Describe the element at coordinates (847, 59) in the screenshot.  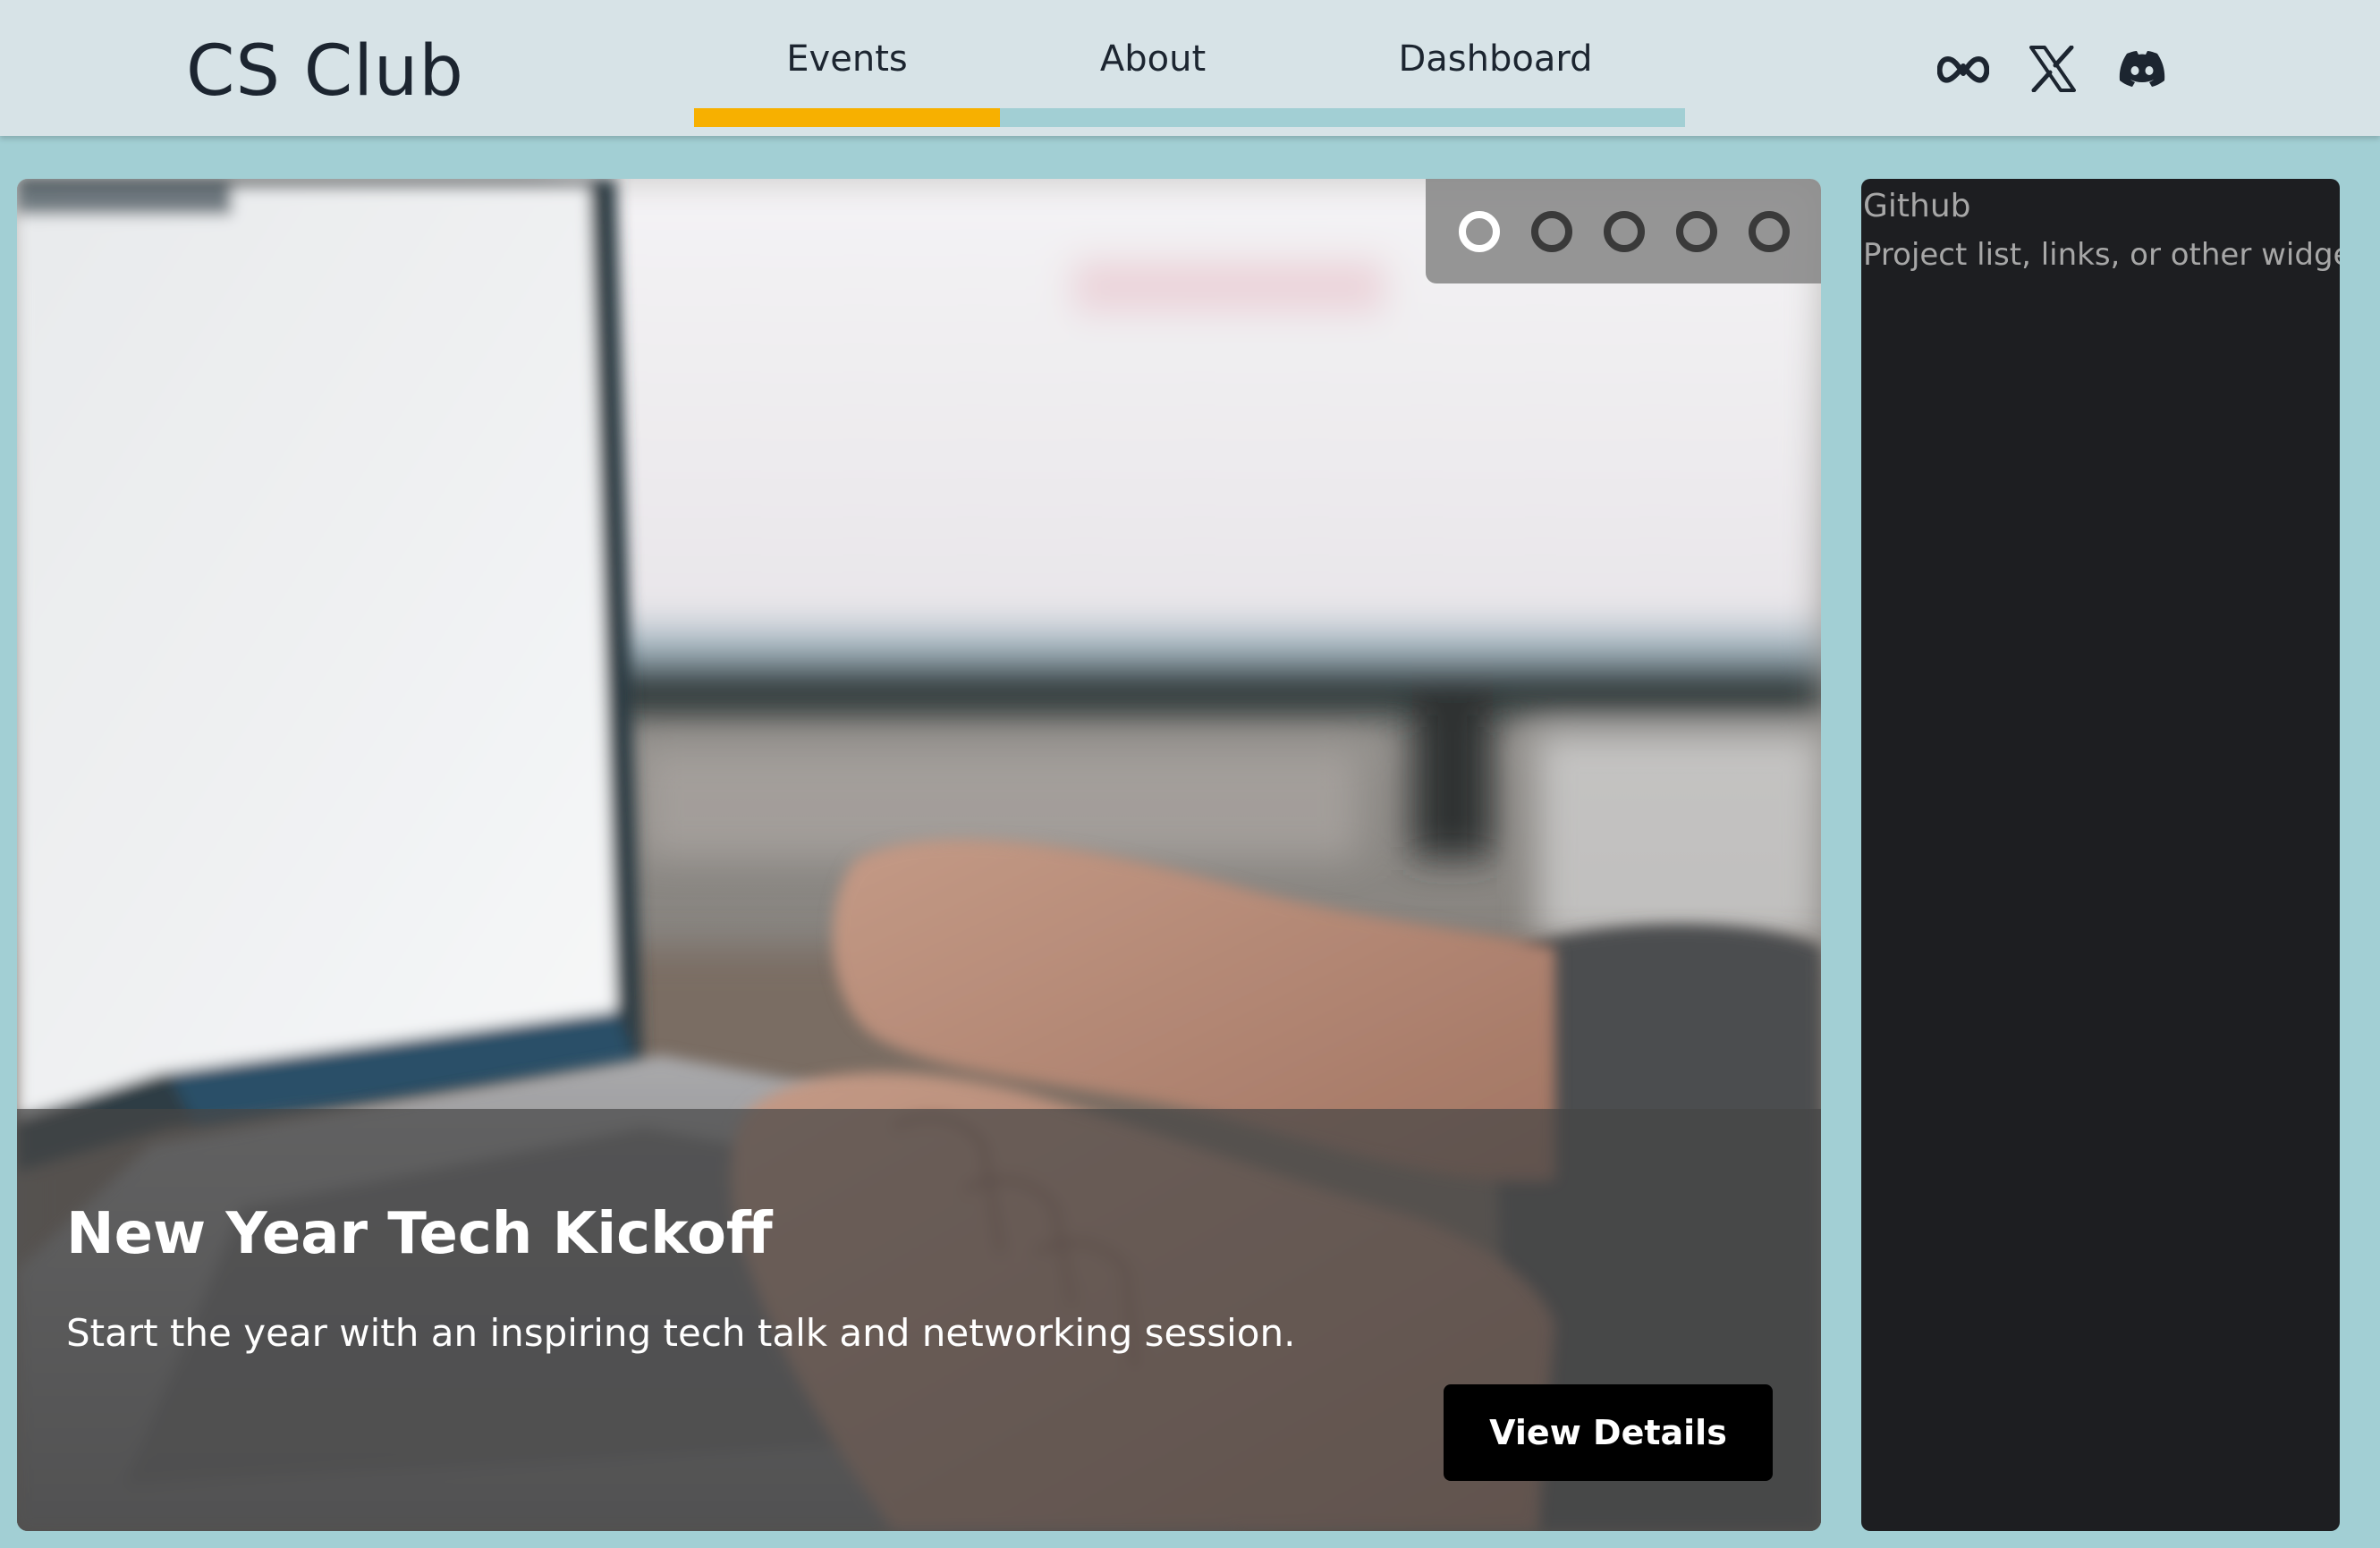
I see `nav-tab-events: Events` at that location.